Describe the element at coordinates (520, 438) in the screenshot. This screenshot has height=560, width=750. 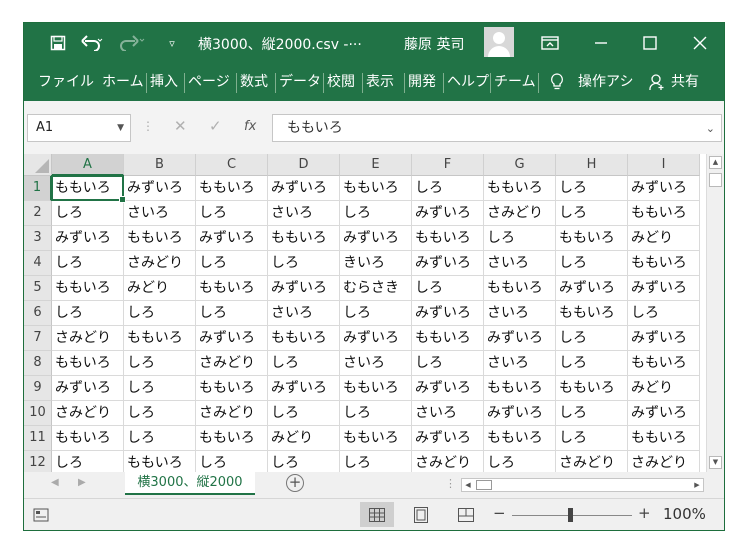
I see `cell-g11: ももいろ` at that location.